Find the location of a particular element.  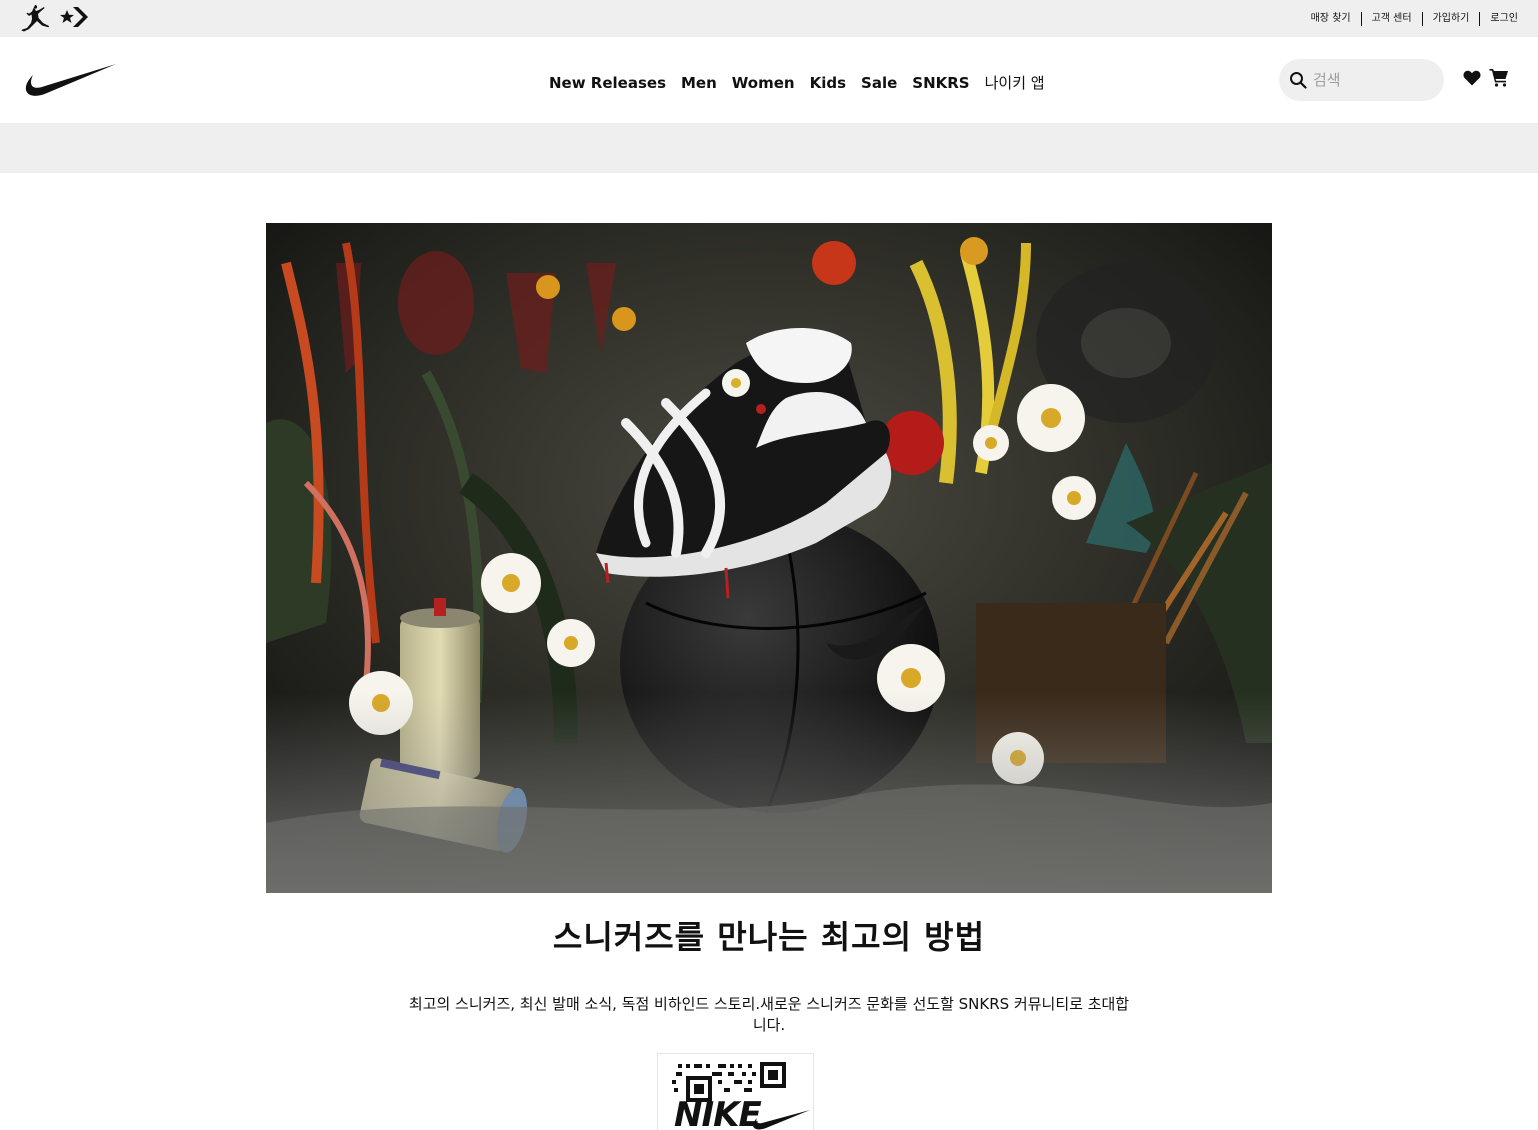

nav-kids: Kids is located at coordinates (828, 83).